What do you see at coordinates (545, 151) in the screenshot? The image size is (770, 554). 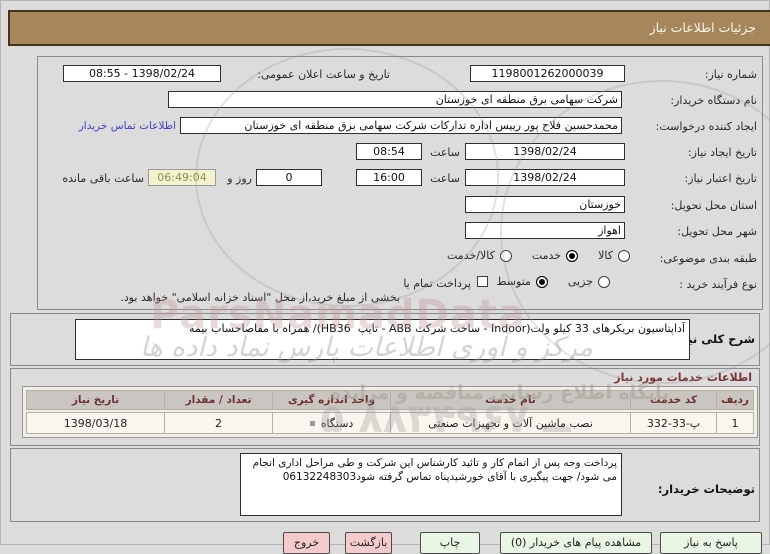 I see `create-date-field` at bounding box center [545, 151].